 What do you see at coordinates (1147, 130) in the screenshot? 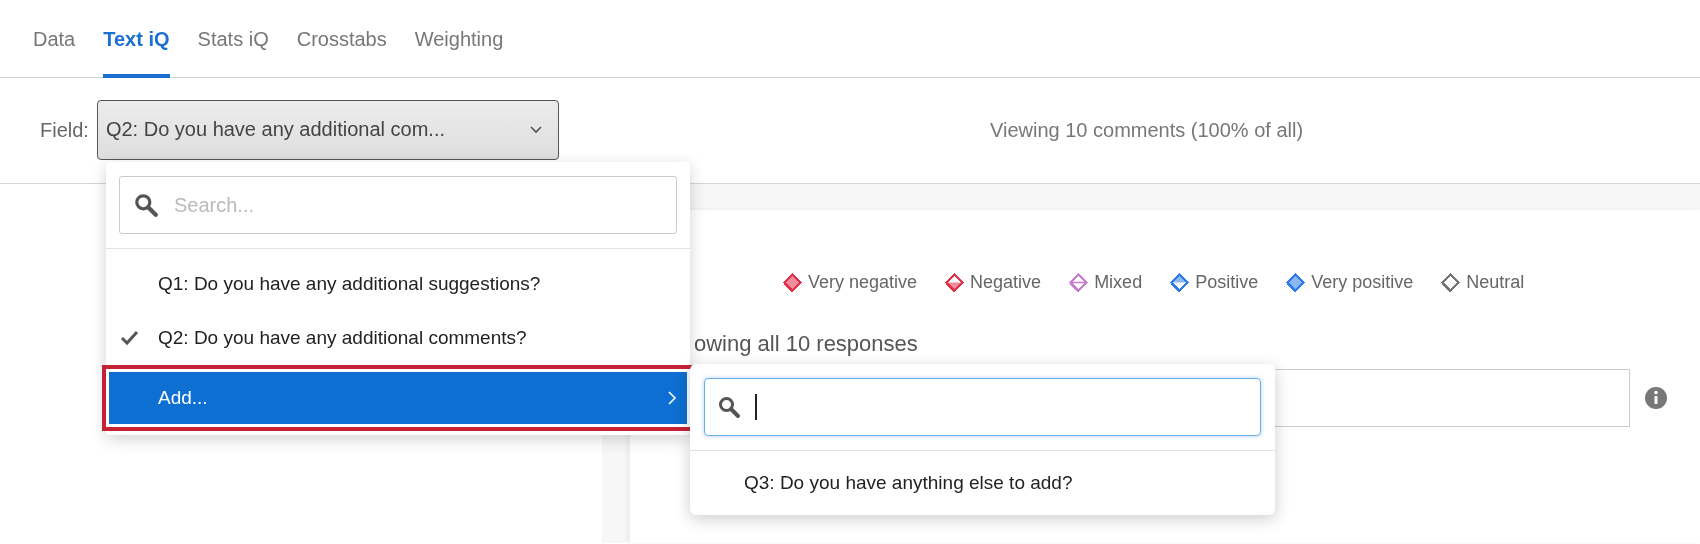
I see `comment-count: Viewing 10 comments (100% of all)` at bounding box center [1147, 130].